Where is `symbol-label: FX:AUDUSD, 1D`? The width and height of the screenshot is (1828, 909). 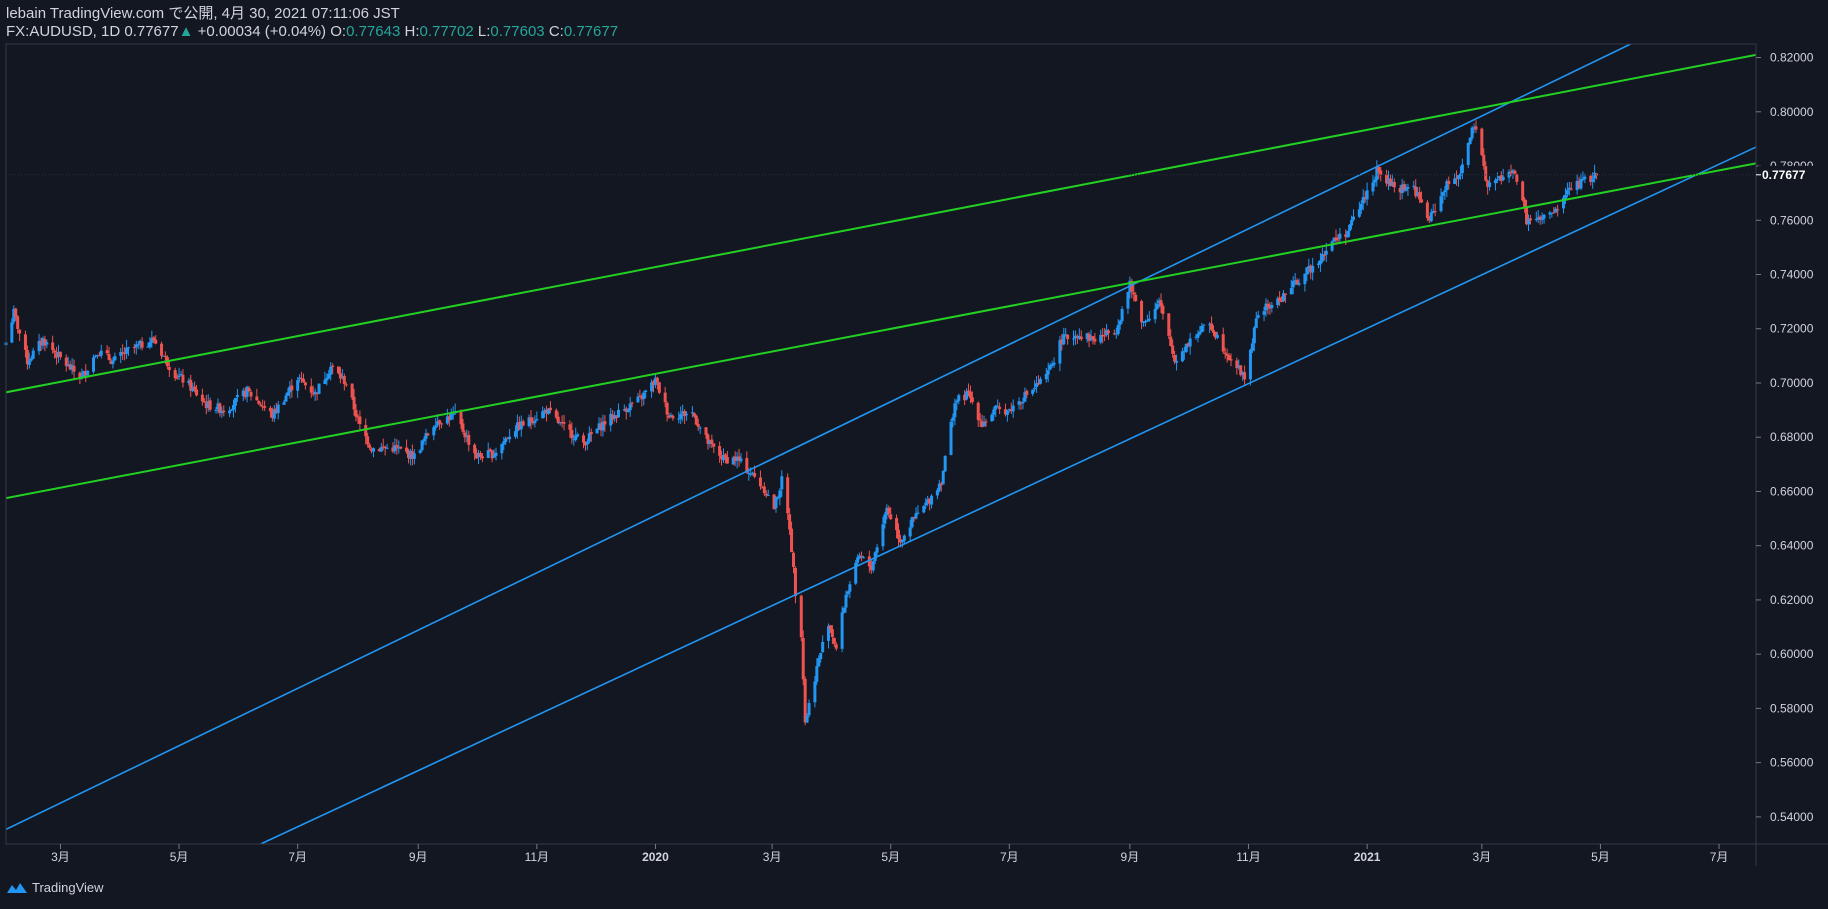 symbol-label: FX:AUDUSD, 1D is located at coordinates (63, 31).